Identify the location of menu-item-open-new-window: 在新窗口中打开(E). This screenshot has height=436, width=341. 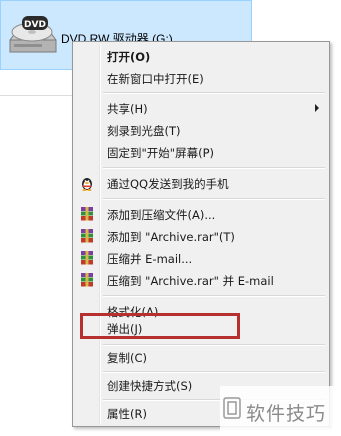
(201, 78).